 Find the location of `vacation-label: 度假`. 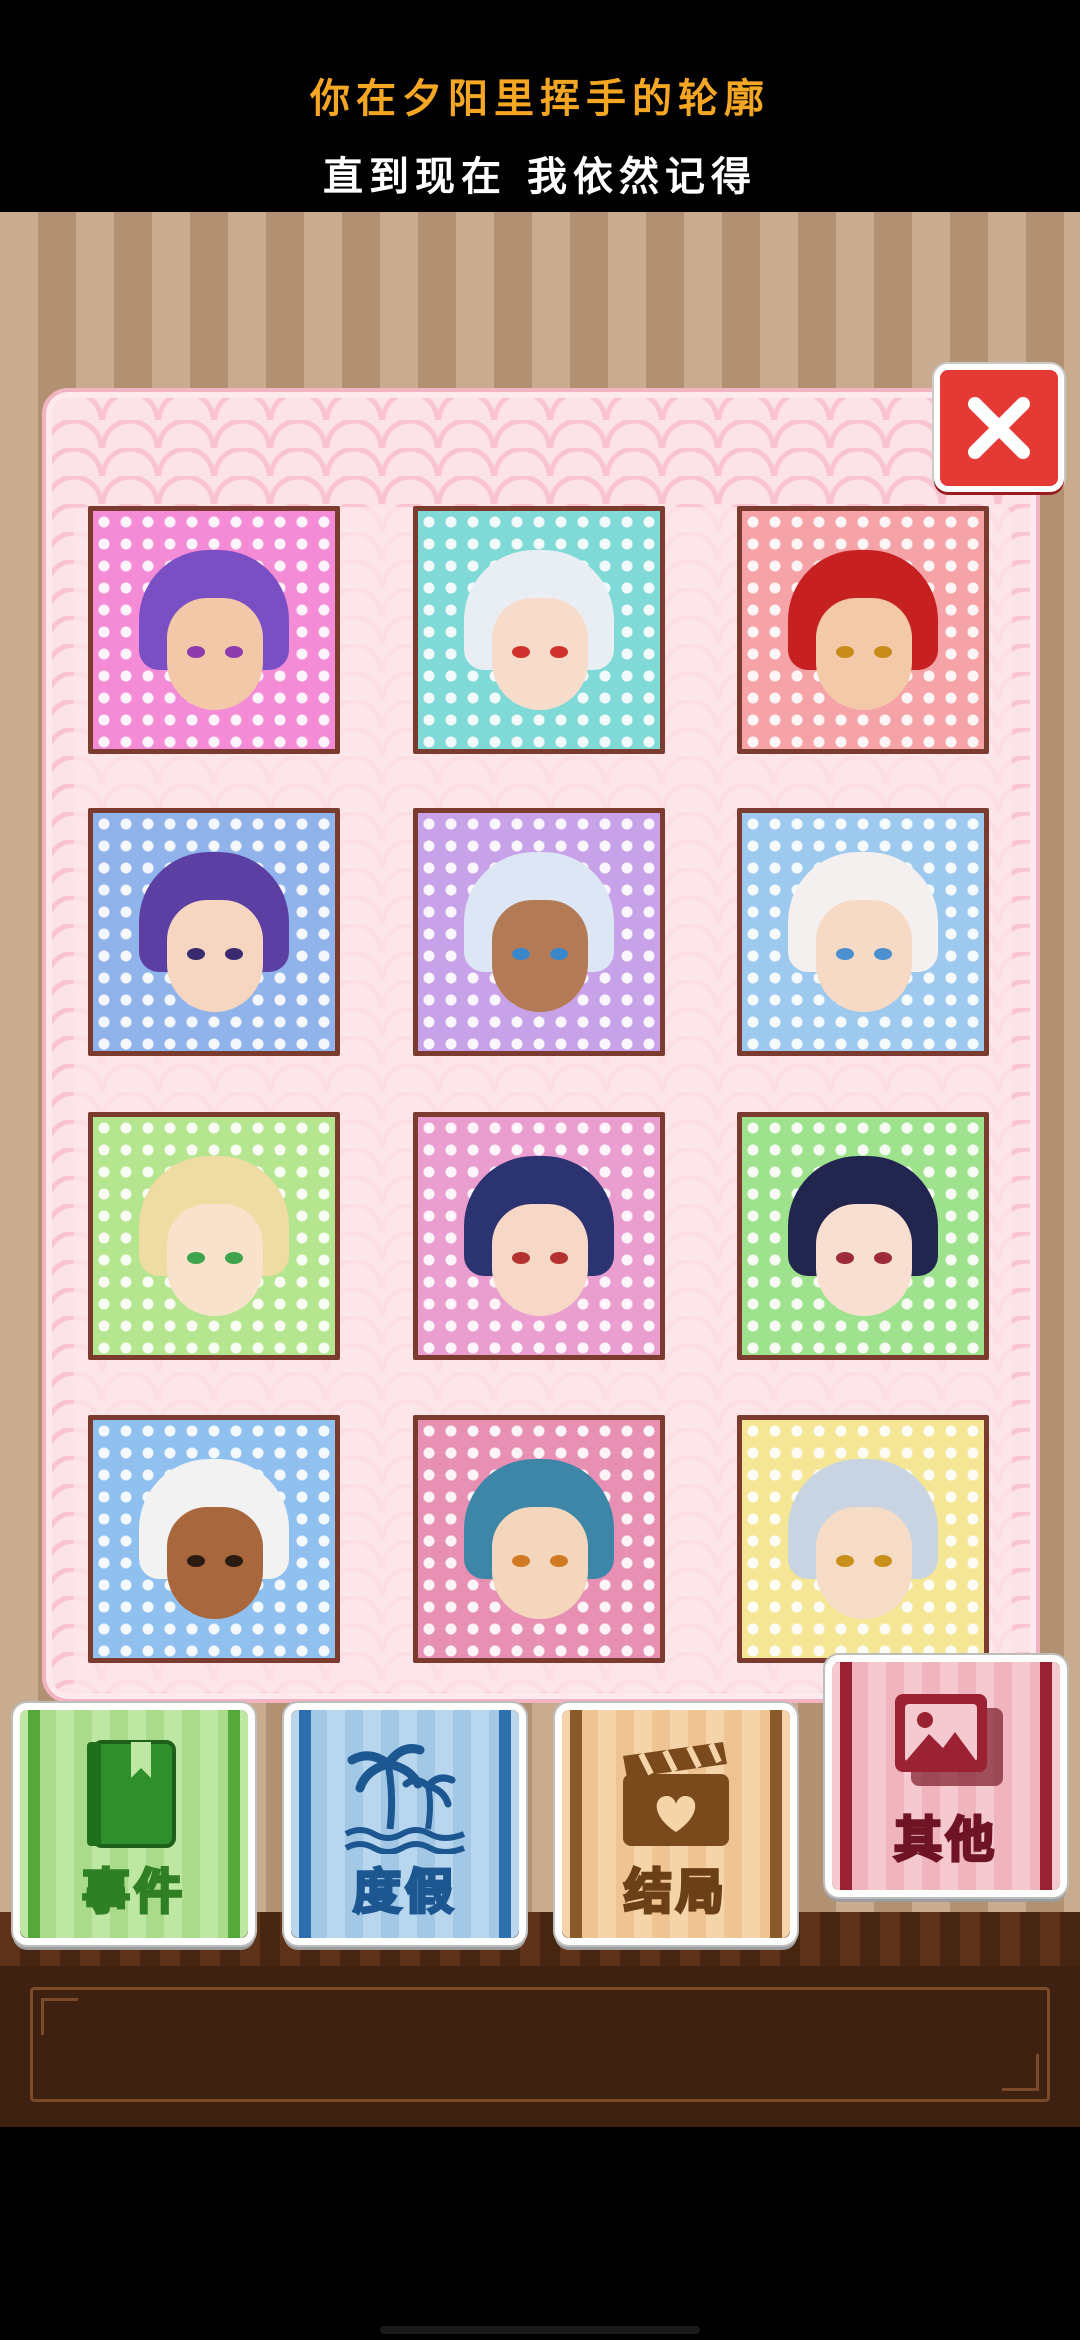

vacation-label: 度假 is located at coordinates (404, 1892).